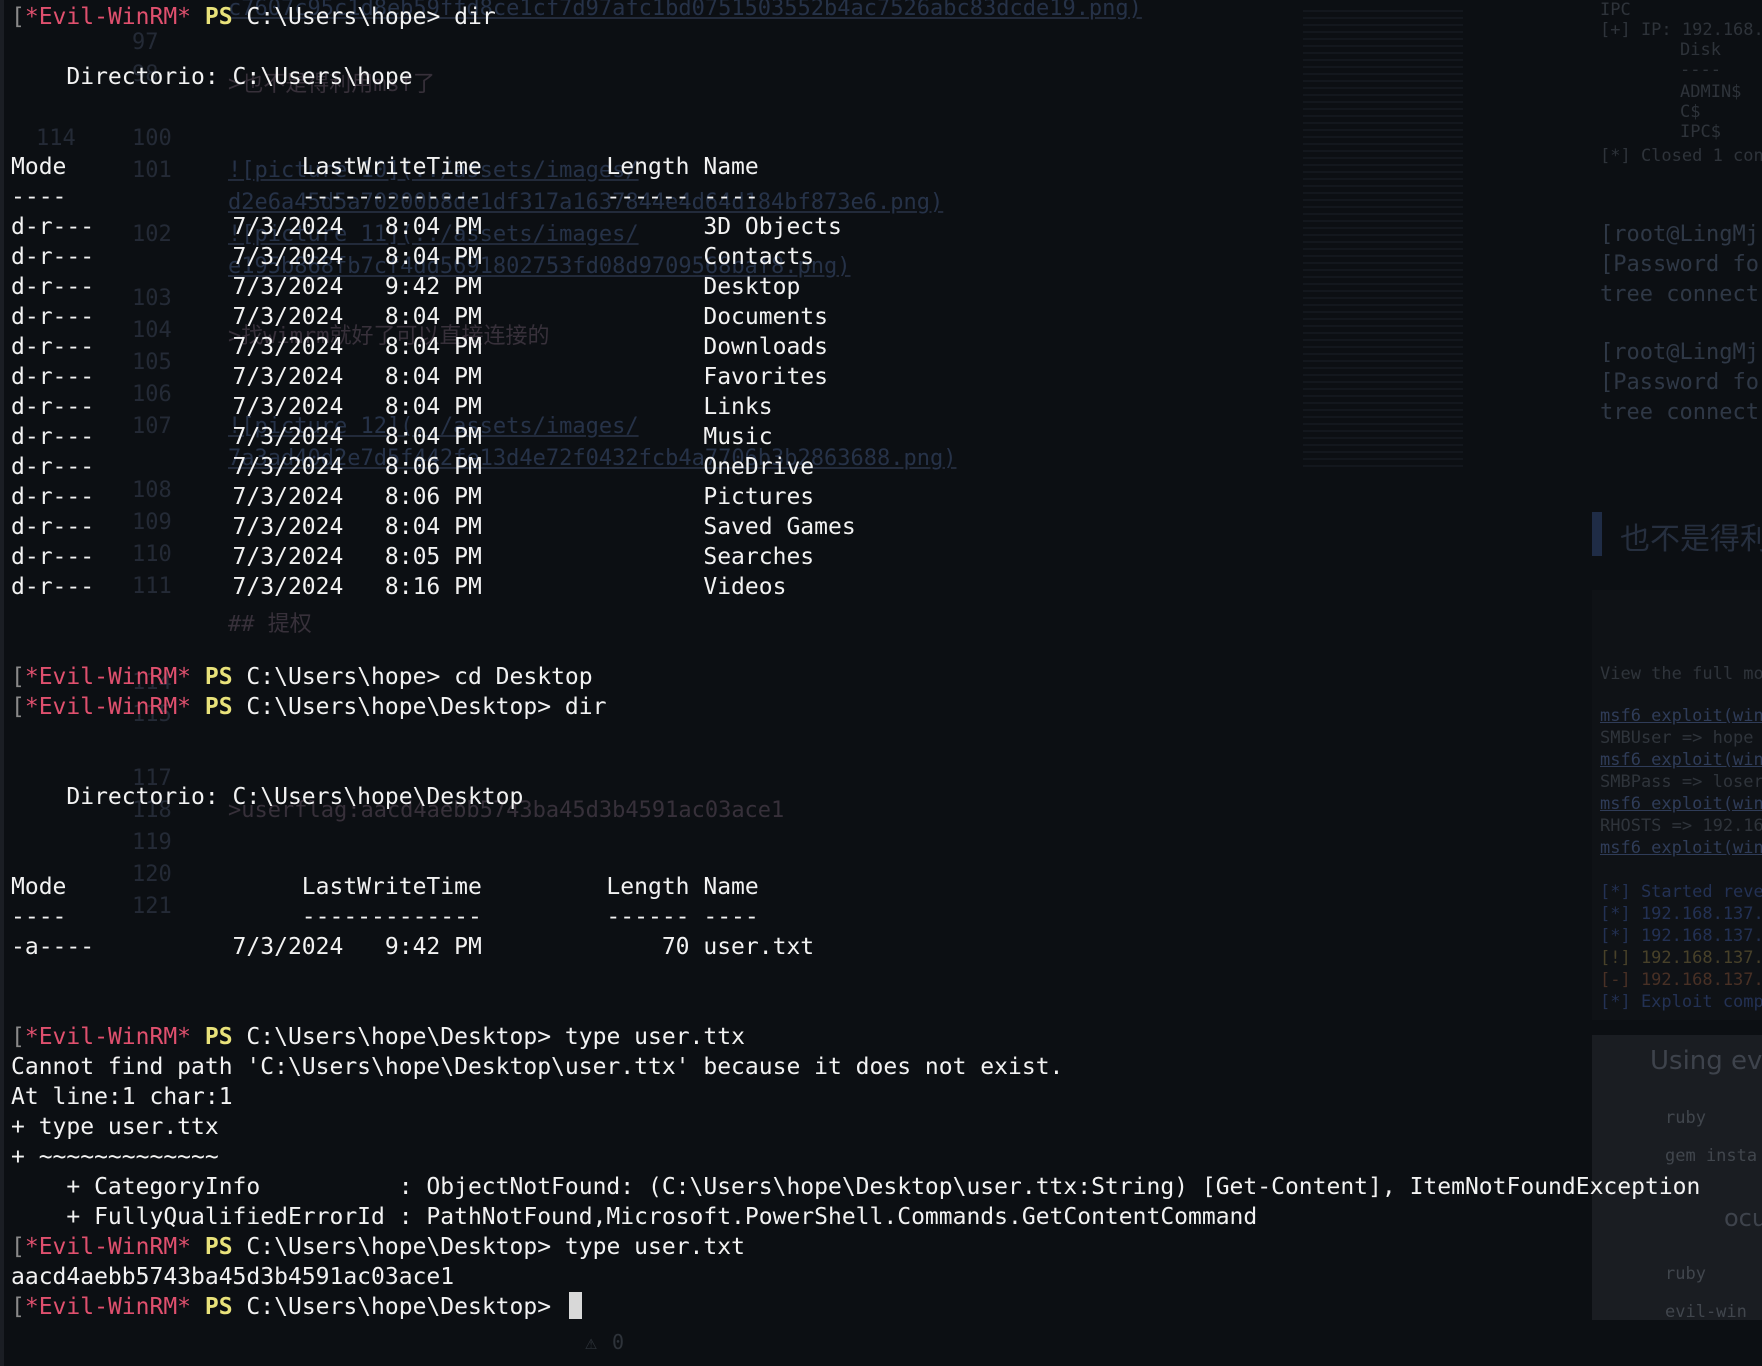 The height and width of the screenshot is (1366, 1762). Describe the element at coordinates (516, 677) in the screenshot. I see `command-text: cd Desktop` at that location.